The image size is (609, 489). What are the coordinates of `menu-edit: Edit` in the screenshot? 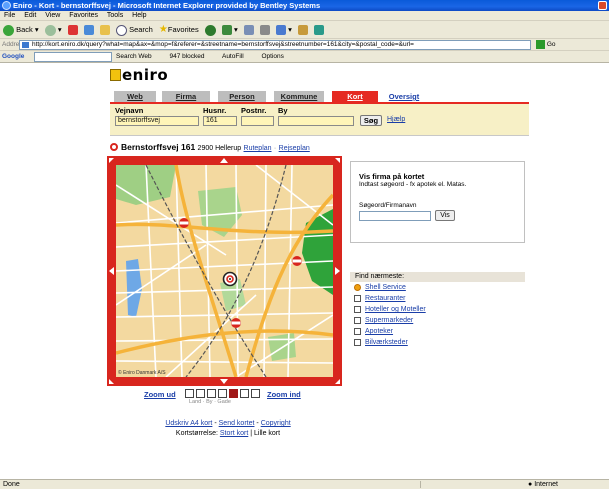 It's located at (30, 15).